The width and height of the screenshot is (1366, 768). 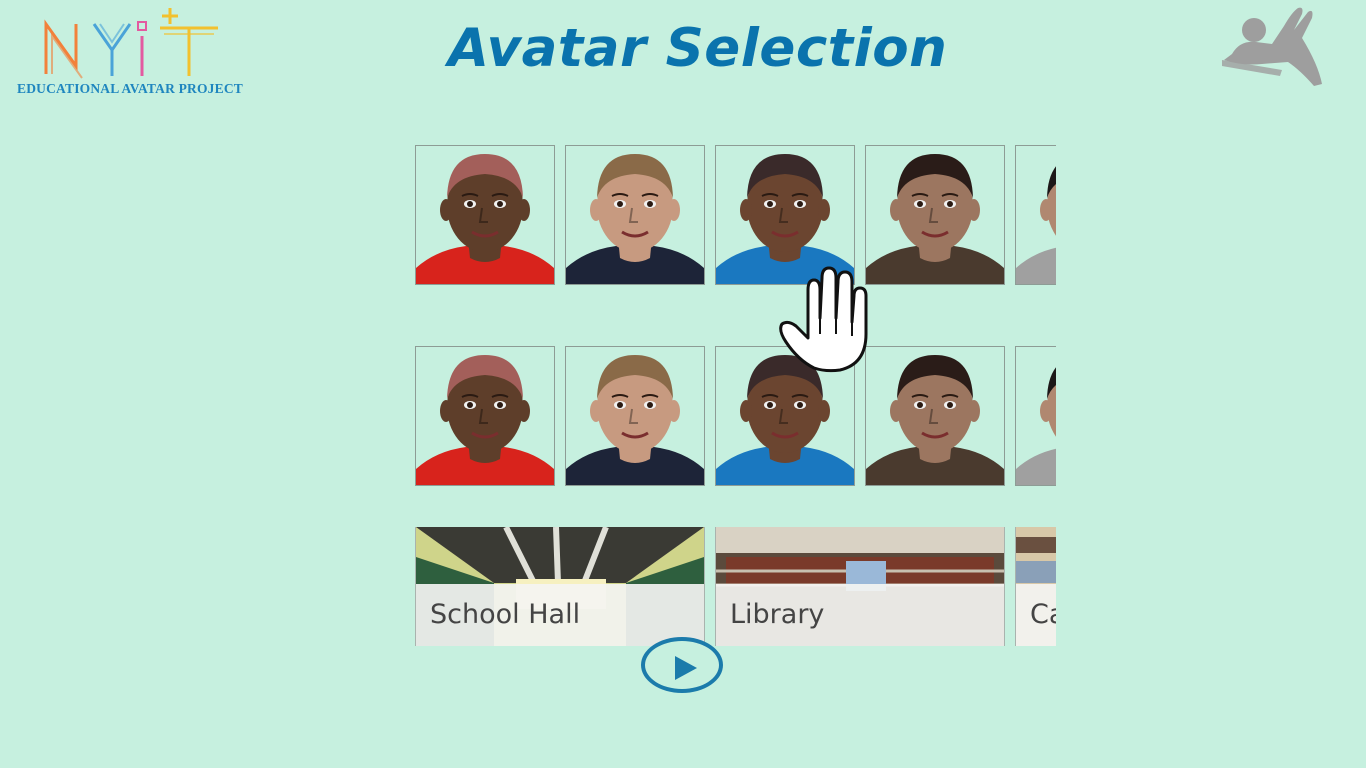 What do you see at coordinates (131, 43) in the screenshot?
I see `nyit-logo-mark` at bounding box center [131, 43].